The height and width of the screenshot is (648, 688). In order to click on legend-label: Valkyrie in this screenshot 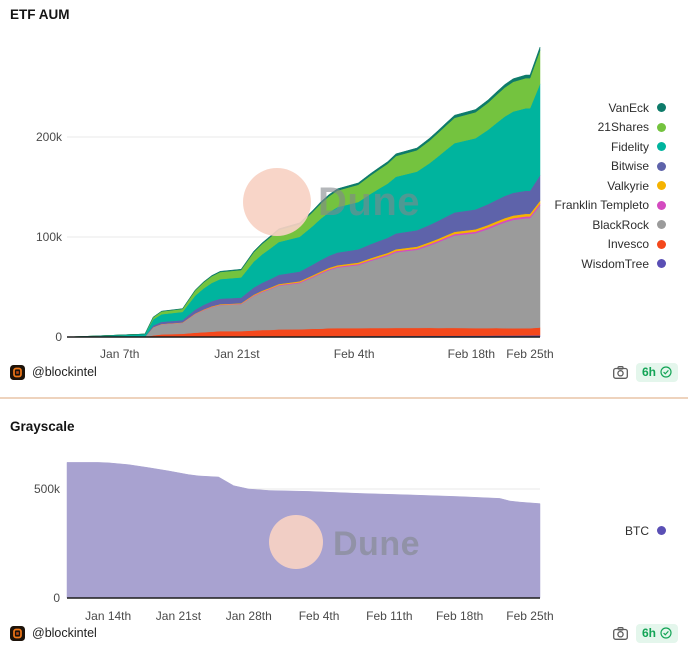, I will do `click(628, 185)`.